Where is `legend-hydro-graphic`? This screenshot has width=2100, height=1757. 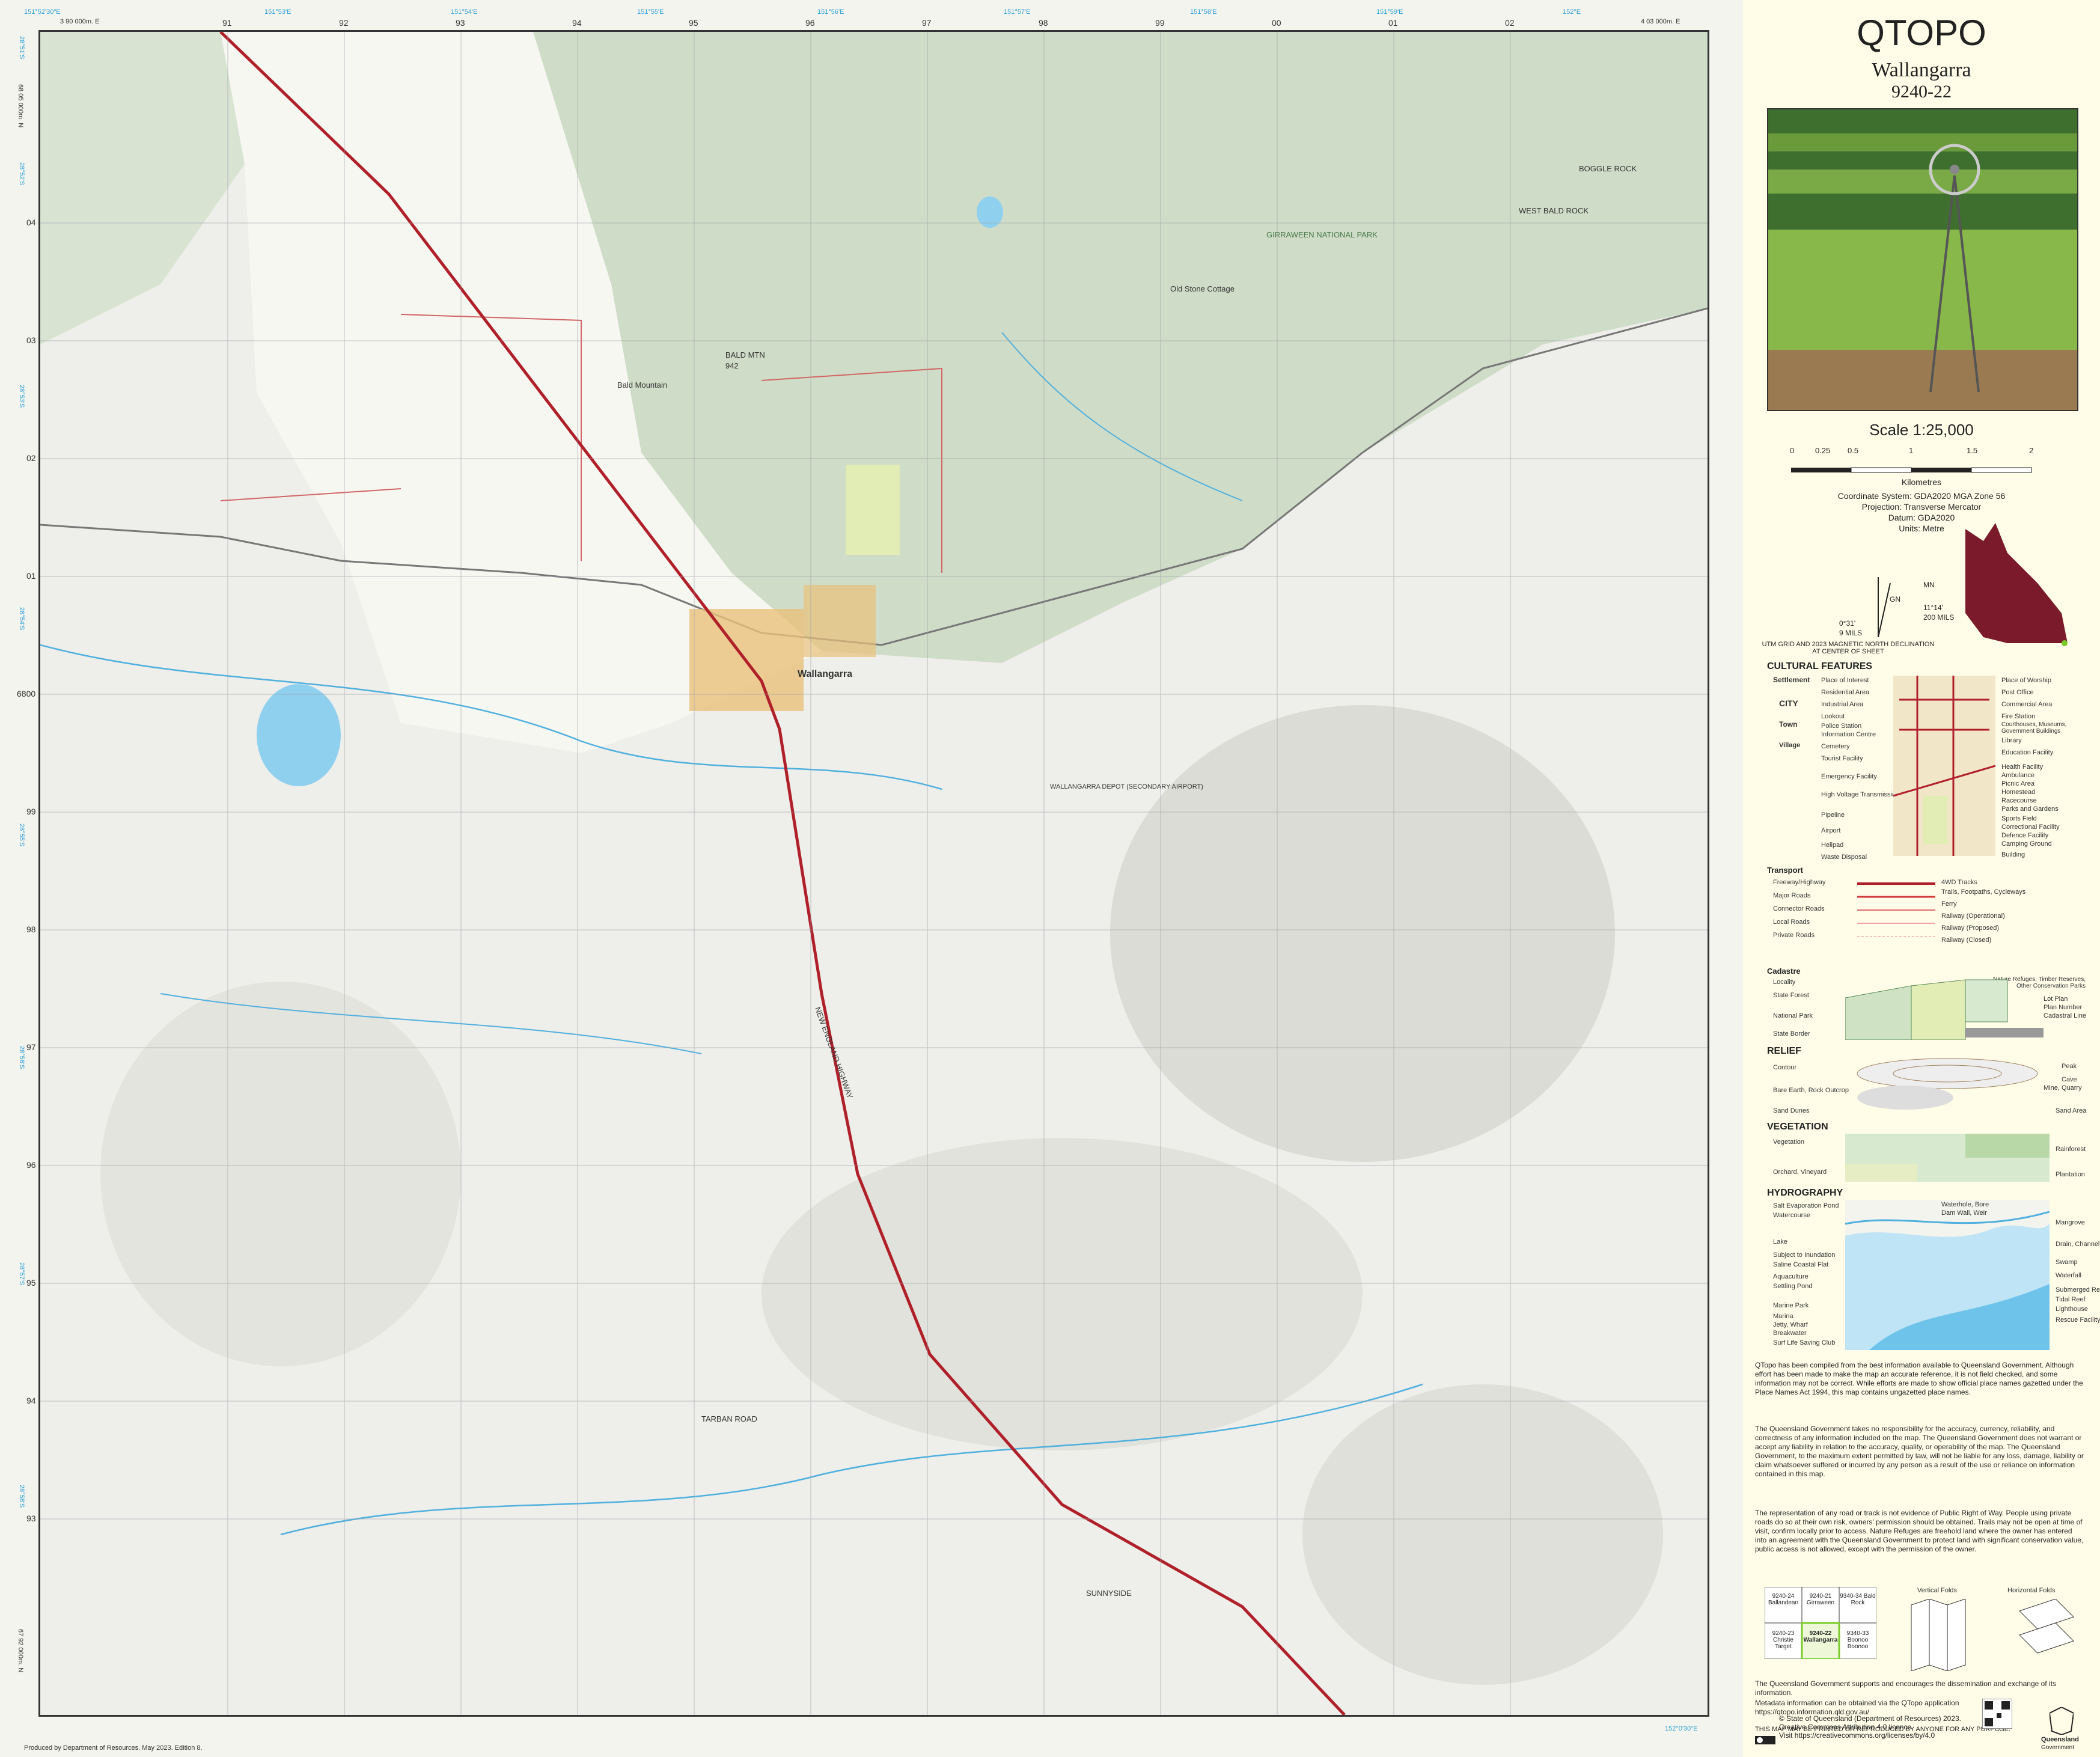
legend-hydro-graphic is located at coordinates (1947, 1275).